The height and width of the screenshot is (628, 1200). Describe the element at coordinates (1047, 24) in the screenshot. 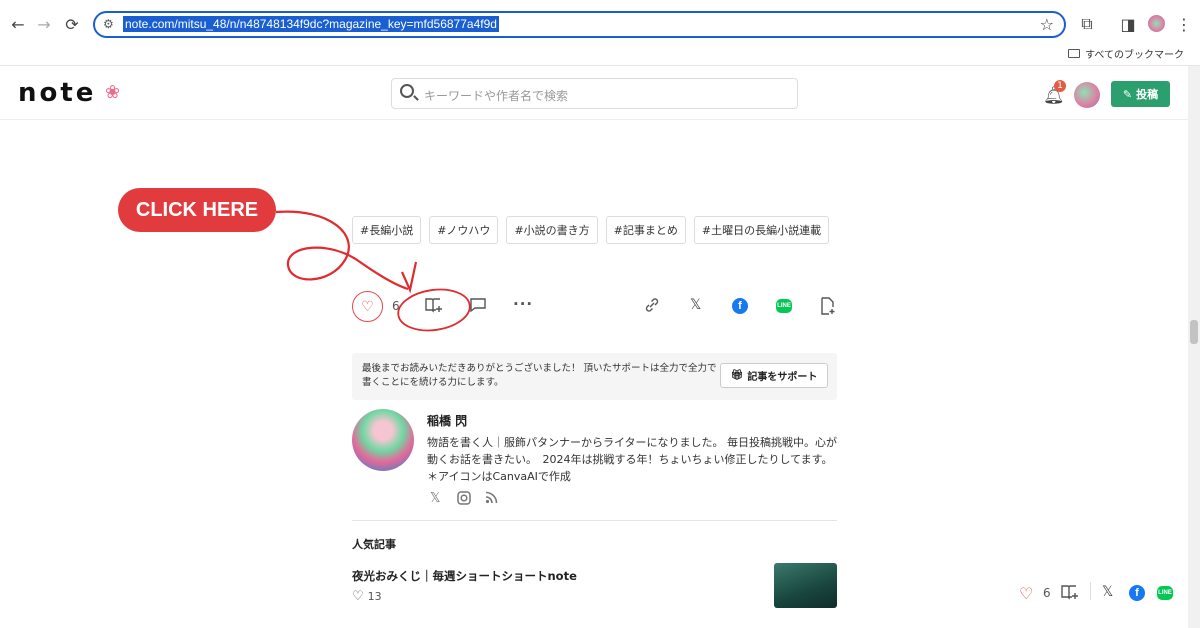

I see `bookmark-star-icon: ☆` at that location.